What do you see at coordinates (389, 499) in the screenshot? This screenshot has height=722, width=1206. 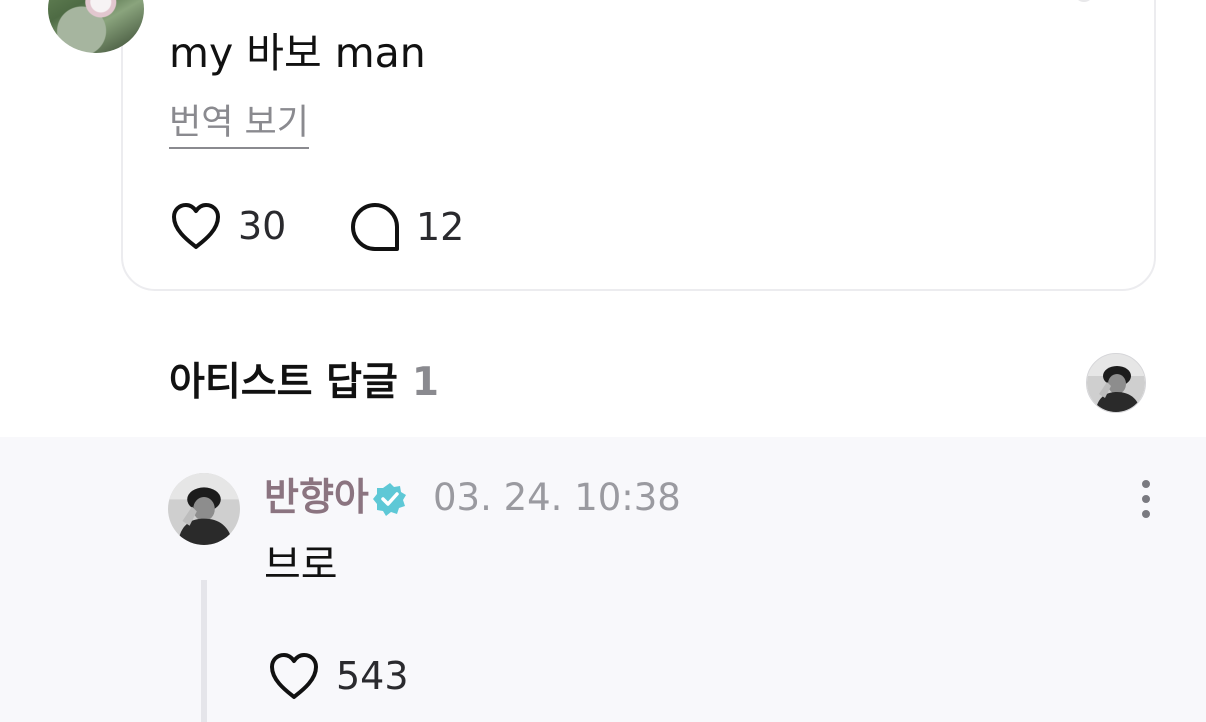 I see `verified-badge-icon` at bounding box center [389, 499].